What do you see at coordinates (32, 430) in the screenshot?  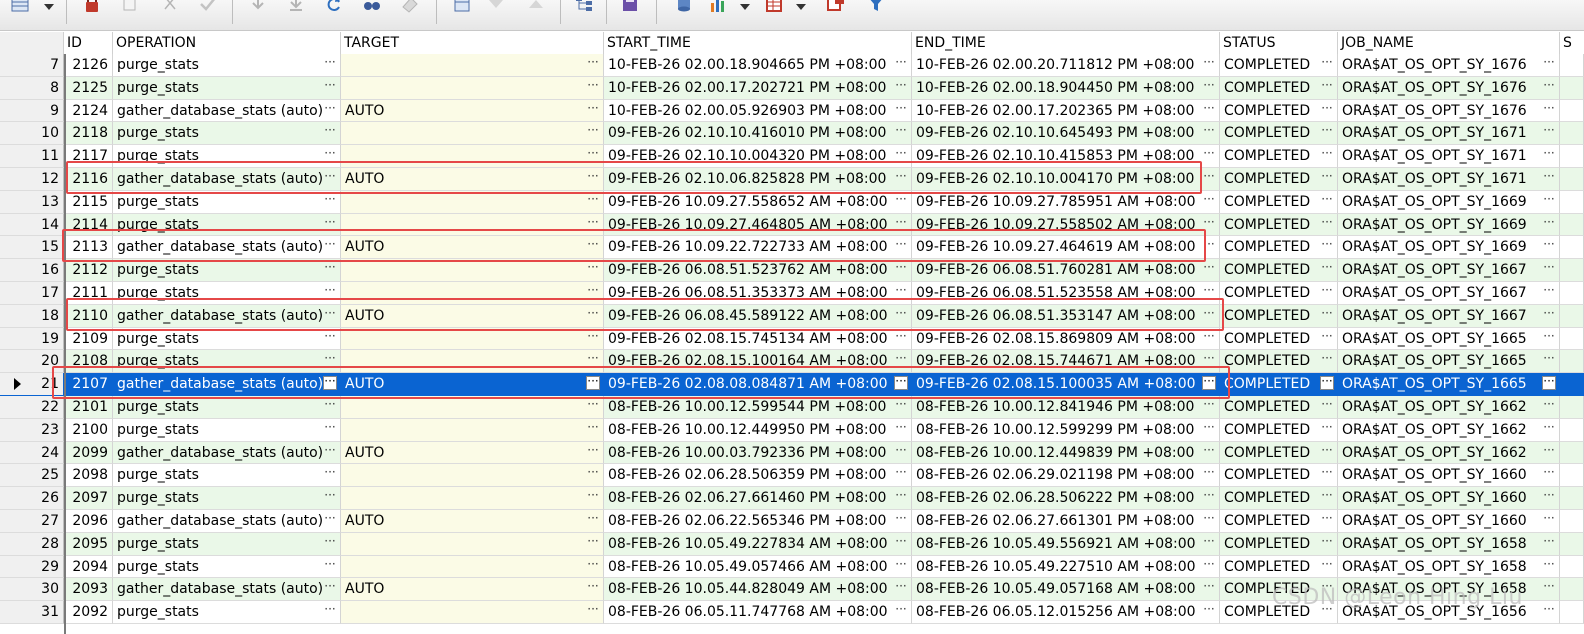 I see `cell-rn: 23` at bounding box center [32, 430].